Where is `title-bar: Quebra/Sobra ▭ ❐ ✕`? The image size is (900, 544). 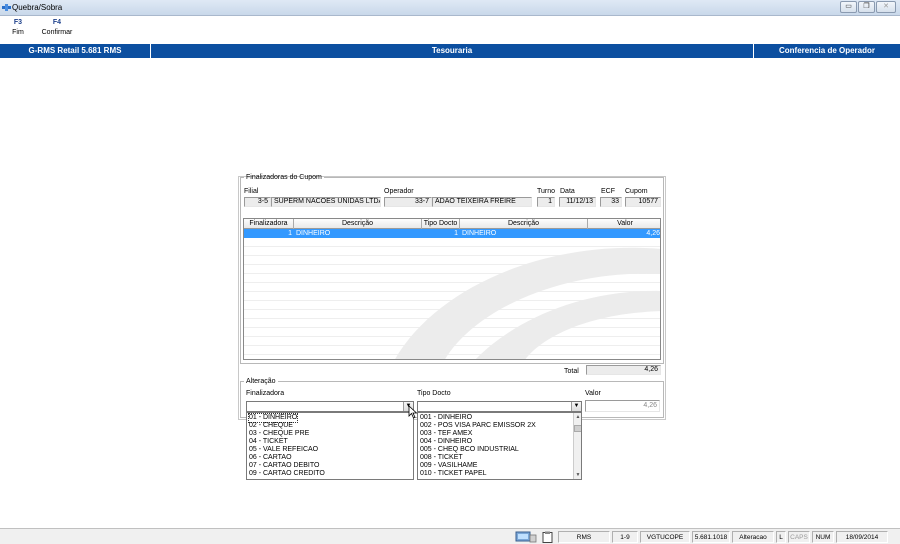
title-bar: Quebra/Sobra ▭ ❐ ✕ is located at coordinates (450, 8).